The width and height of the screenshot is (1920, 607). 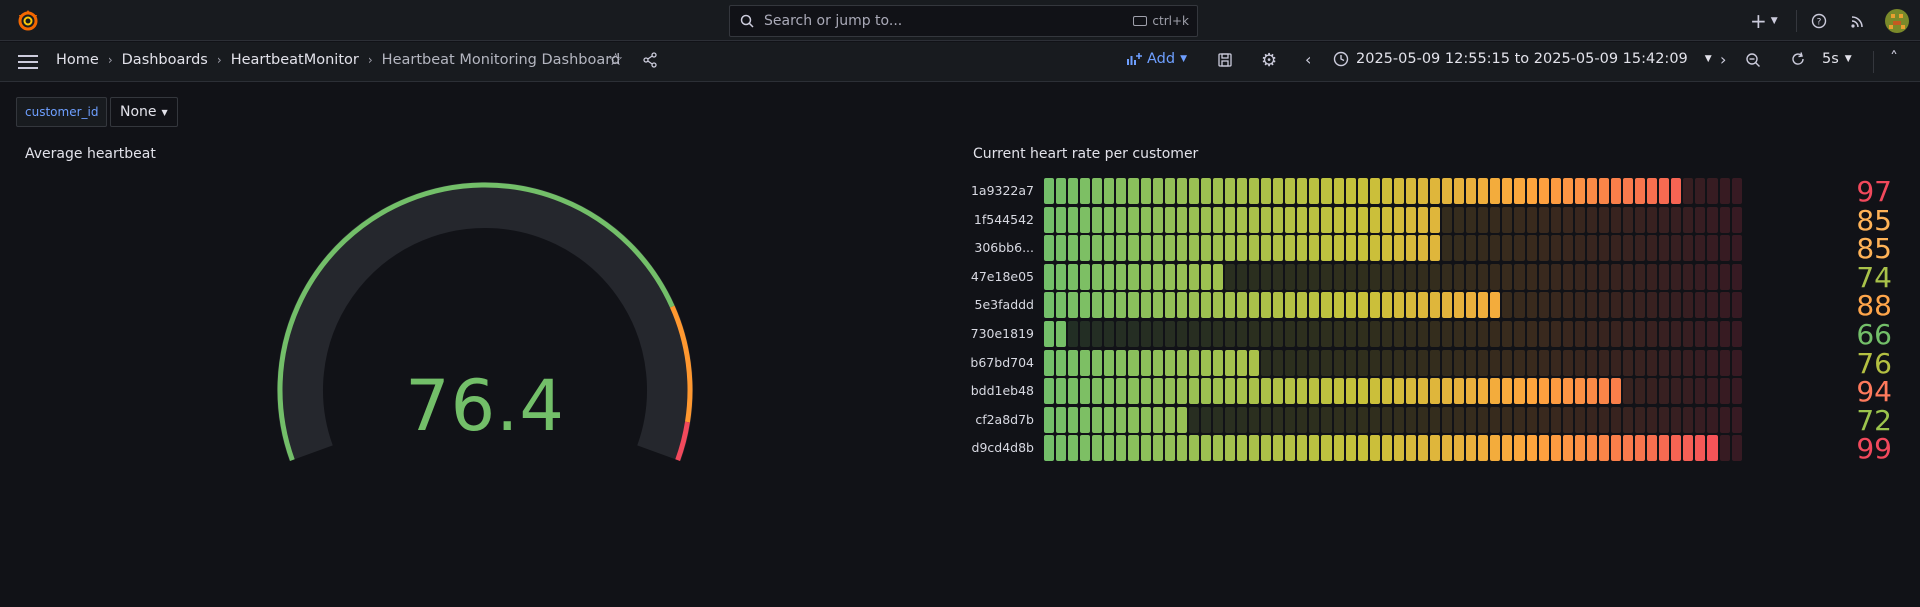 What do you see at coordinates (1753, 62) in the screenshot?
I see `zoom-out-icon` at bounding box center [1753, 62].